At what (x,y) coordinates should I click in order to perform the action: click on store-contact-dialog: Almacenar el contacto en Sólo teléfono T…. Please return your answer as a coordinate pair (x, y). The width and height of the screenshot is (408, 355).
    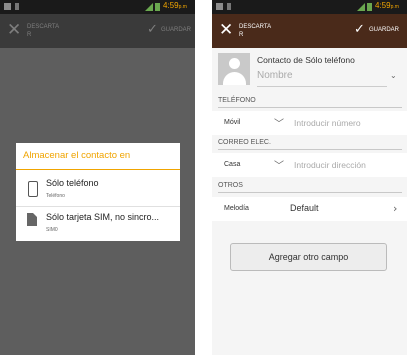
    Looking at the image, I should click on (98, 192).